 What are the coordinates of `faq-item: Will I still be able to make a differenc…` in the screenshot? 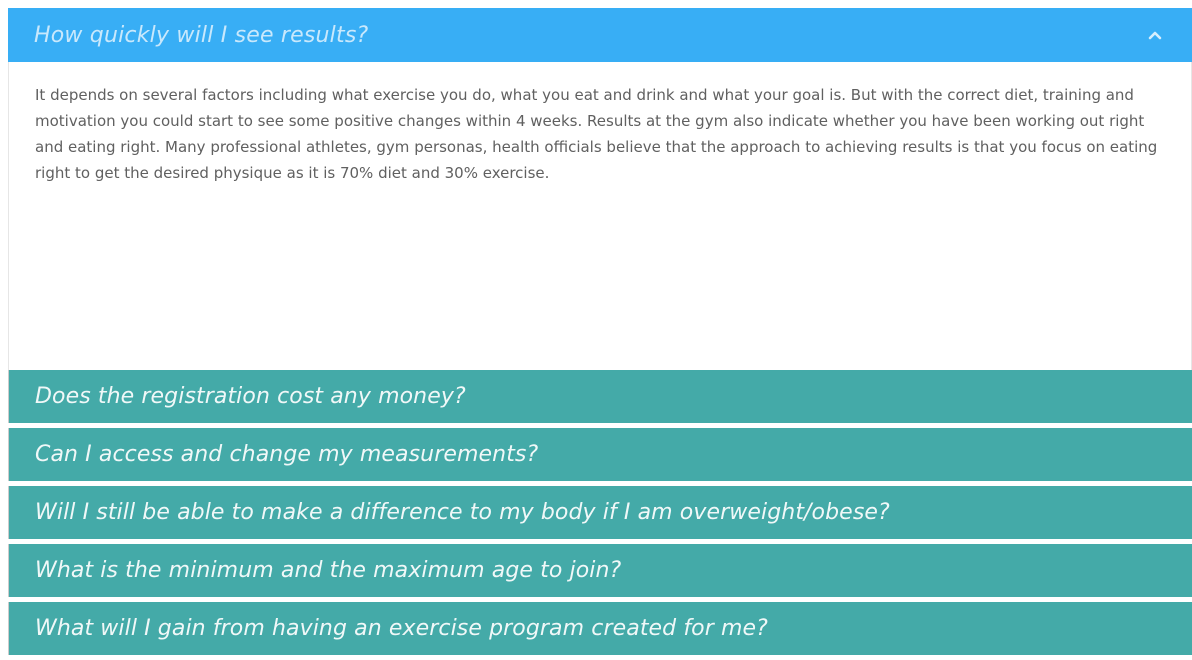 It's located at (600, 512).